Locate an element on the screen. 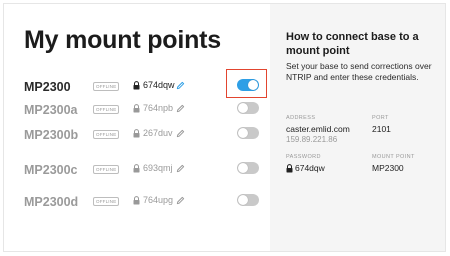  password-row: 674dqw is located at coordinates (305, 168).